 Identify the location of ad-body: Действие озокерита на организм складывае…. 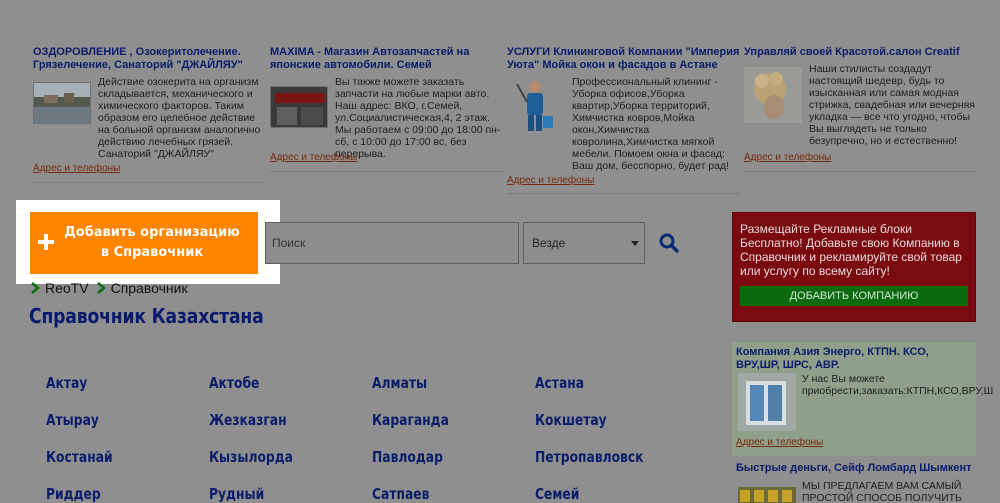
(151, 118).